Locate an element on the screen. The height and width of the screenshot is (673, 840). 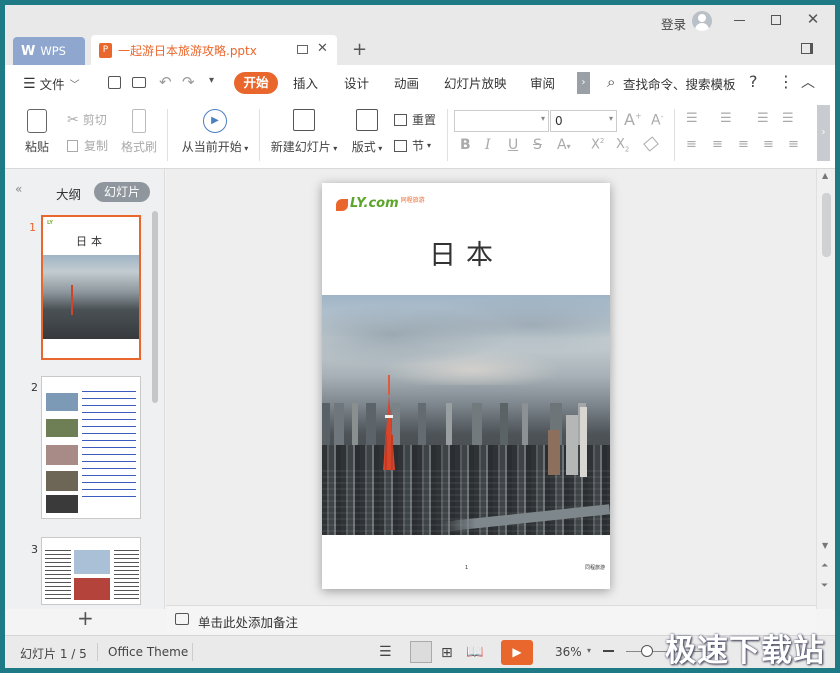
layout-button: 版式 ▾ is located at coordinates (367, 132).